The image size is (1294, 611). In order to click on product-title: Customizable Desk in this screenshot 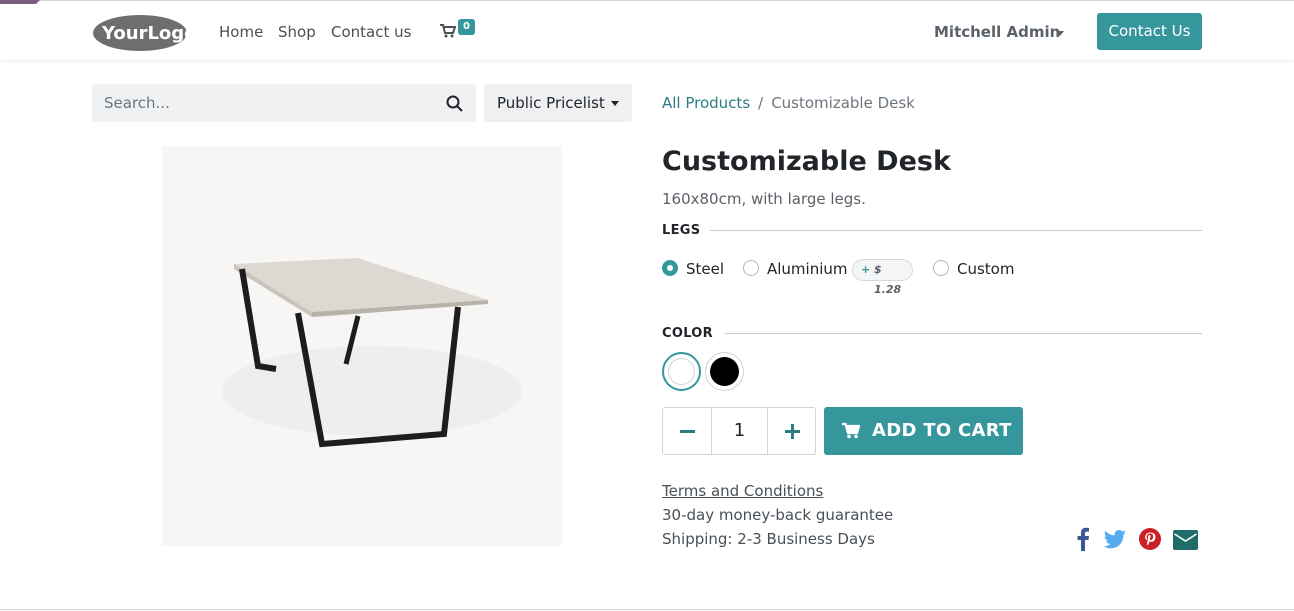, I will do `click(806, 161)`.